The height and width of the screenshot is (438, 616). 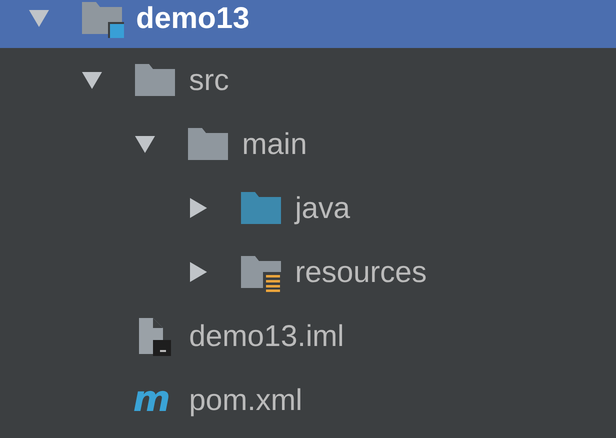 I want to click on tree-item-label: java, so click(x=322, y=208).